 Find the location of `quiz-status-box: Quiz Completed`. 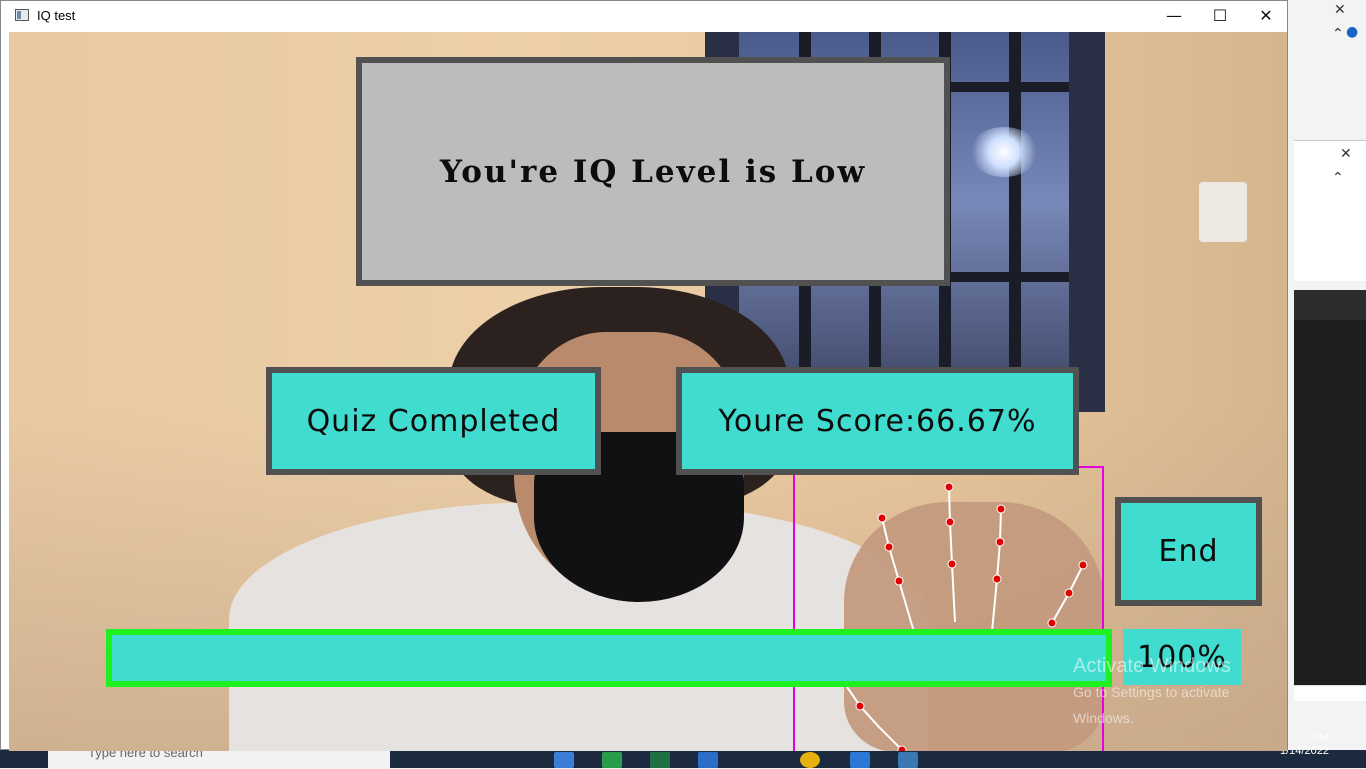

quiz-status-box: Quiz Completed is located at coordinates (433, 421).